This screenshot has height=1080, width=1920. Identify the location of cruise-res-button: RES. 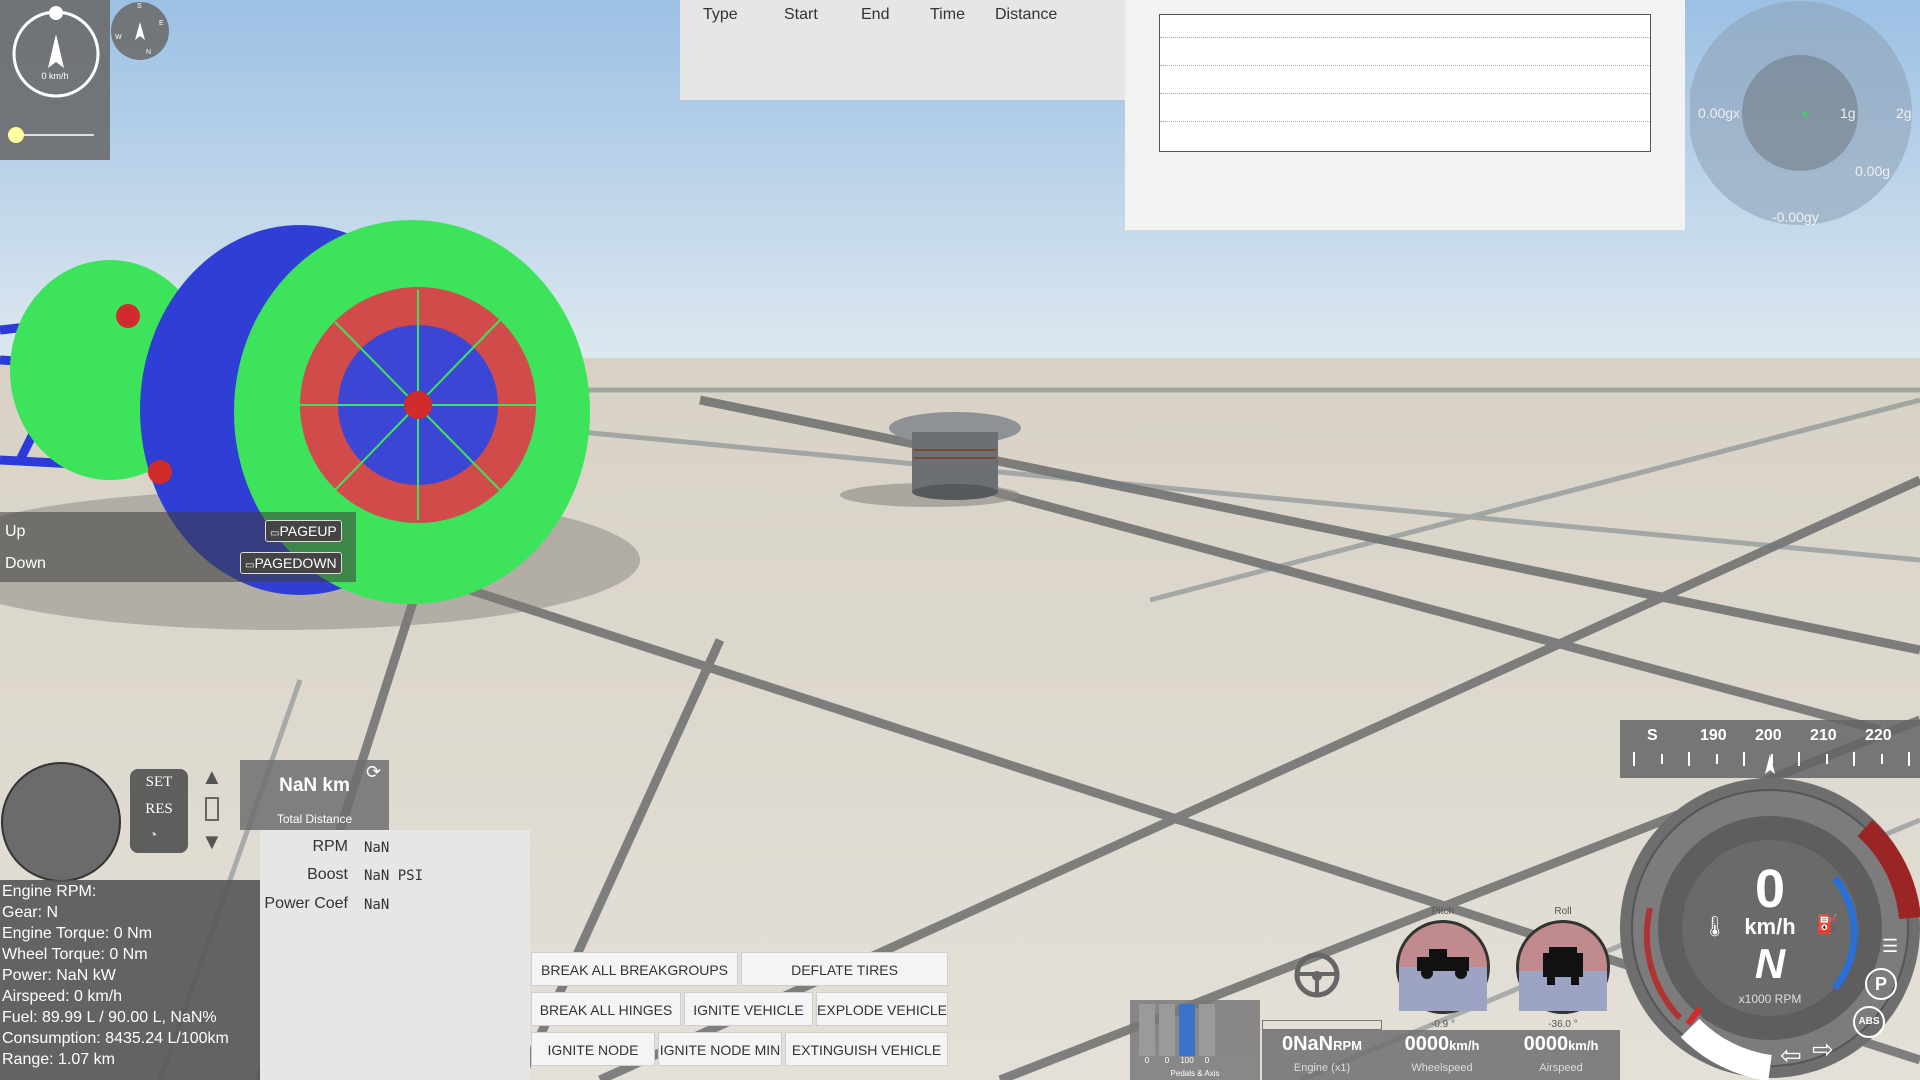
(159, 809).